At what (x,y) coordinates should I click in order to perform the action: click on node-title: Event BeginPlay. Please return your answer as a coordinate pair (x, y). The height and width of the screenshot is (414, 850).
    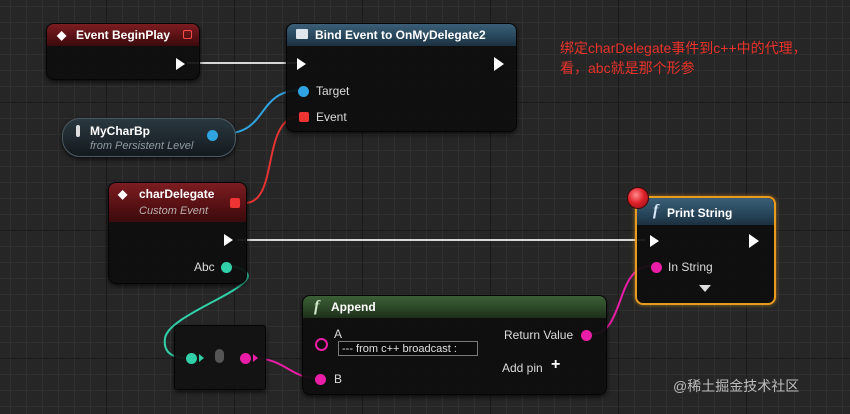
    Looking at the image, I should click on (123, 35).